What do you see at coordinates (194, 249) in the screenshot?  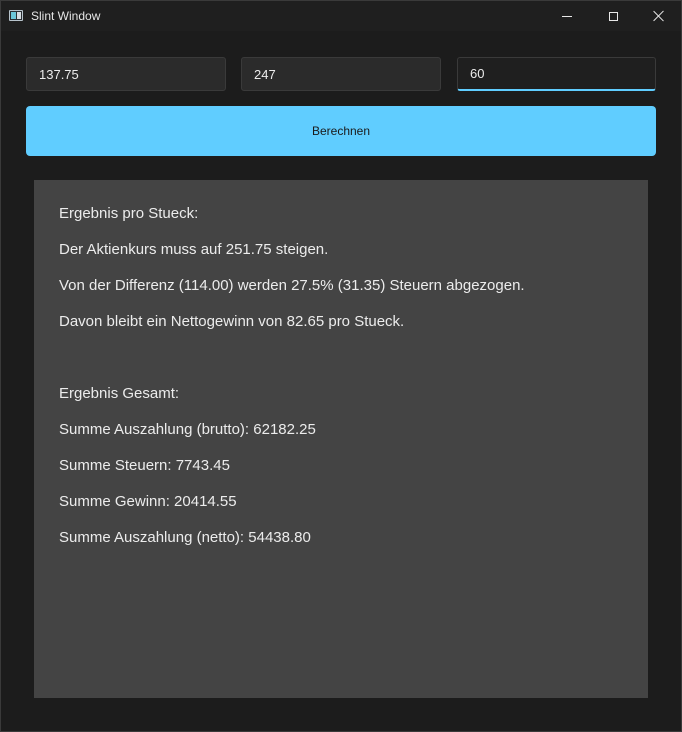 I see `result-line-price: Der Aktienkurs muss auf 251.75 steigen.` at bounding box center [194, 249].